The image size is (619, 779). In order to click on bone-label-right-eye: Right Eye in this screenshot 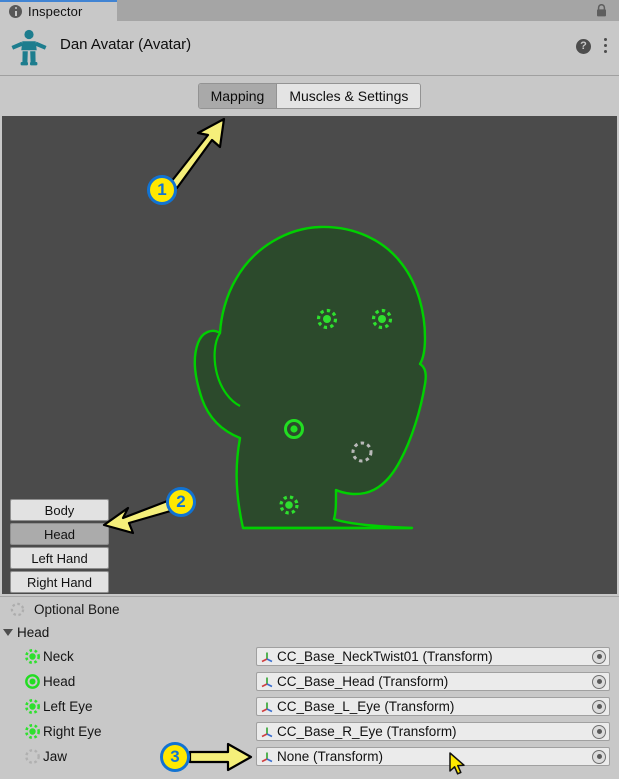, I will do `click(72, 731)`.